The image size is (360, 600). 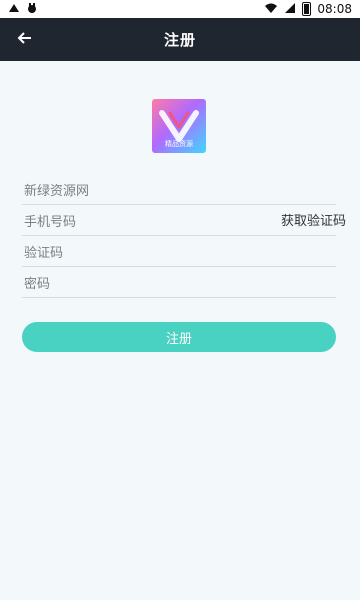 I want to click on wifi-icon, so click(x=271, y=9).